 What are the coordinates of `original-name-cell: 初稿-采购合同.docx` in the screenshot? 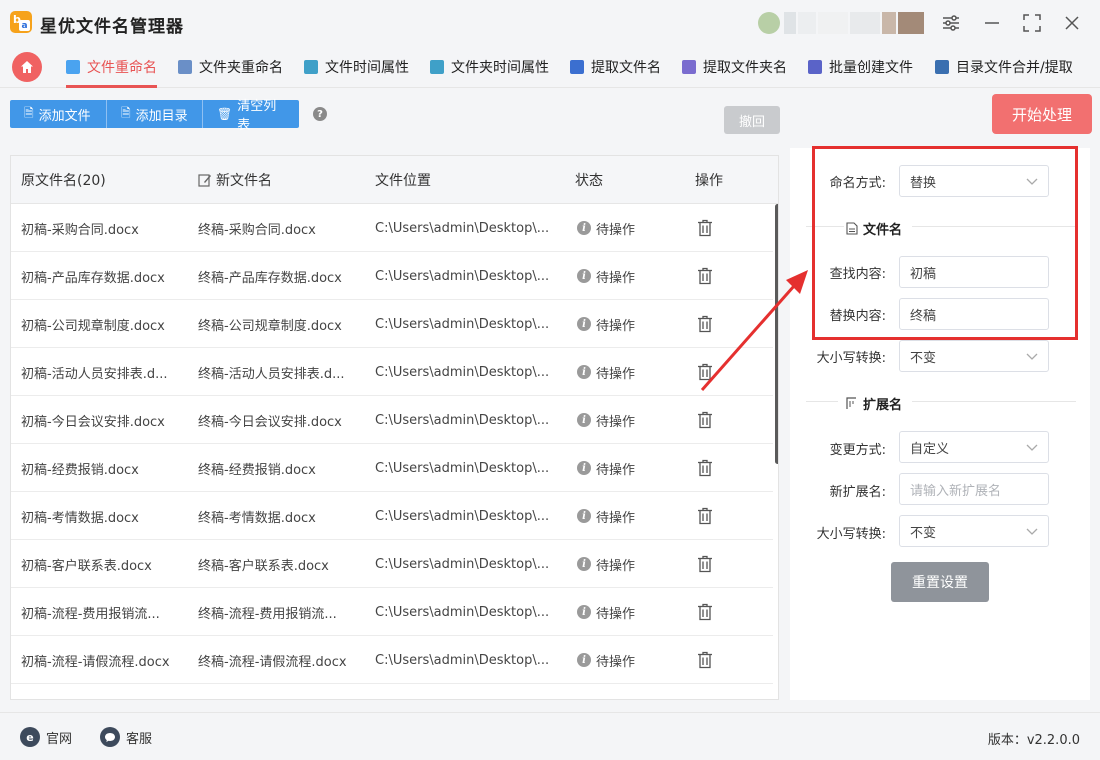 It's located at (80, 230).